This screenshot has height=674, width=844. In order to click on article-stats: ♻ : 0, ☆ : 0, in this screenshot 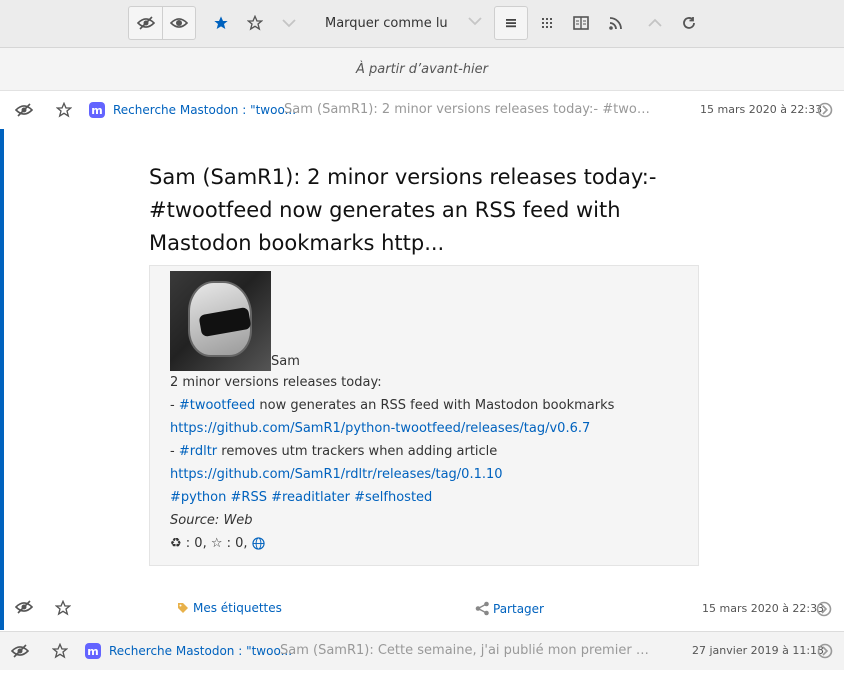, I will do `click(209, 543)`.